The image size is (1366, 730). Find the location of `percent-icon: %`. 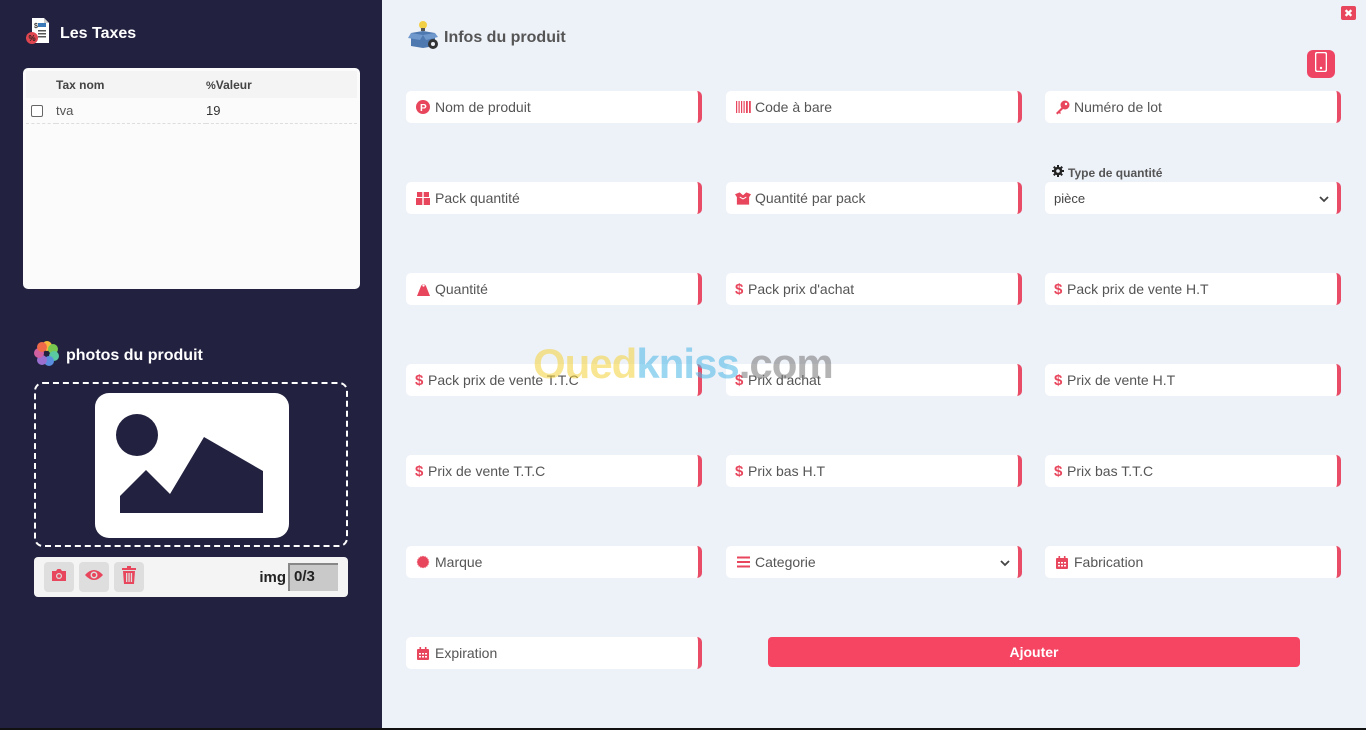

percent-icon: % is located at coordinates (211, 85).